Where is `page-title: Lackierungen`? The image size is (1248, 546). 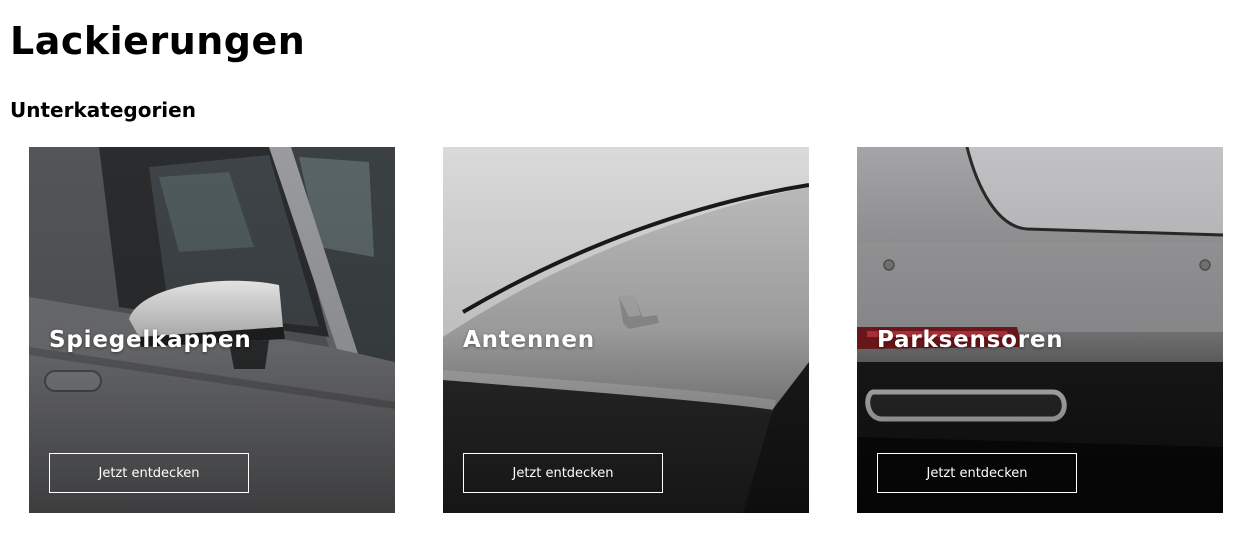 page-title: Lackierungen is located at coordinates (158, 41).